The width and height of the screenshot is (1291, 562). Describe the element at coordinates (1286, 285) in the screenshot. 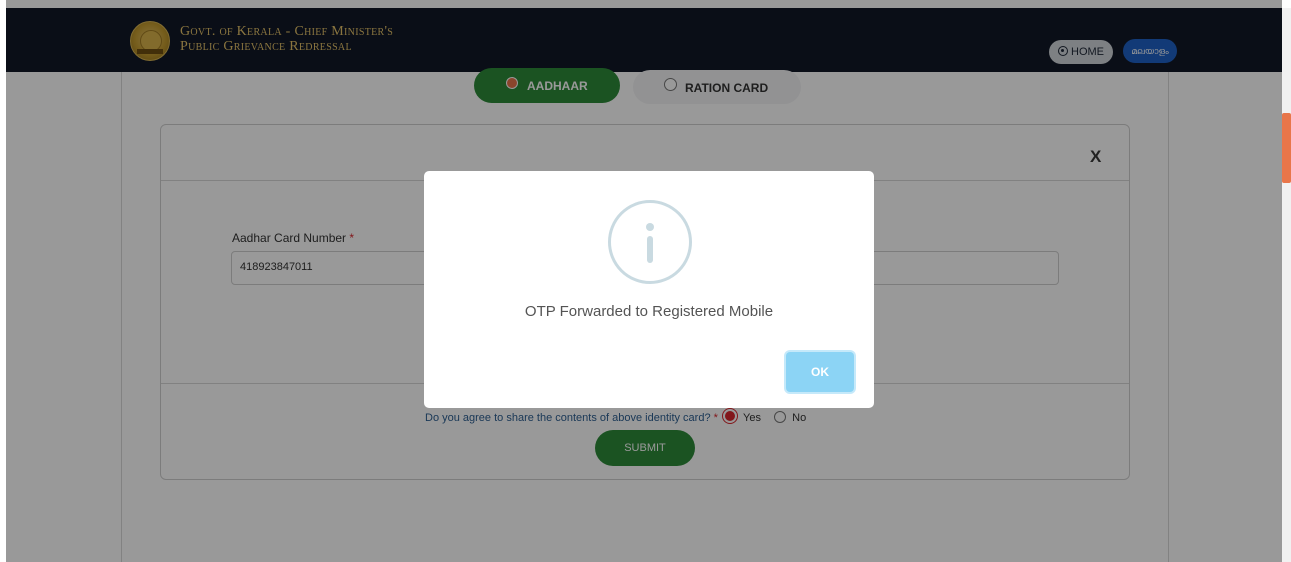

I see `scrollbar-track` at that location.